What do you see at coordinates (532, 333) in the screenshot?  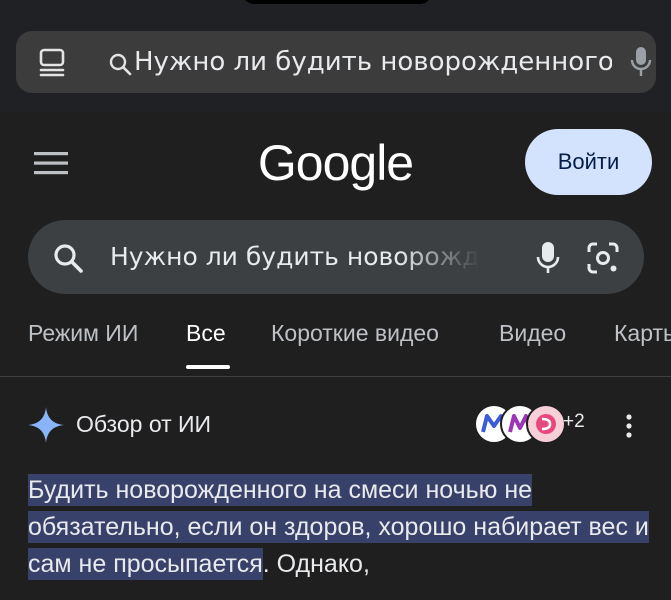 I see `tab-videos: Видео` at bounding box center [532, 333].